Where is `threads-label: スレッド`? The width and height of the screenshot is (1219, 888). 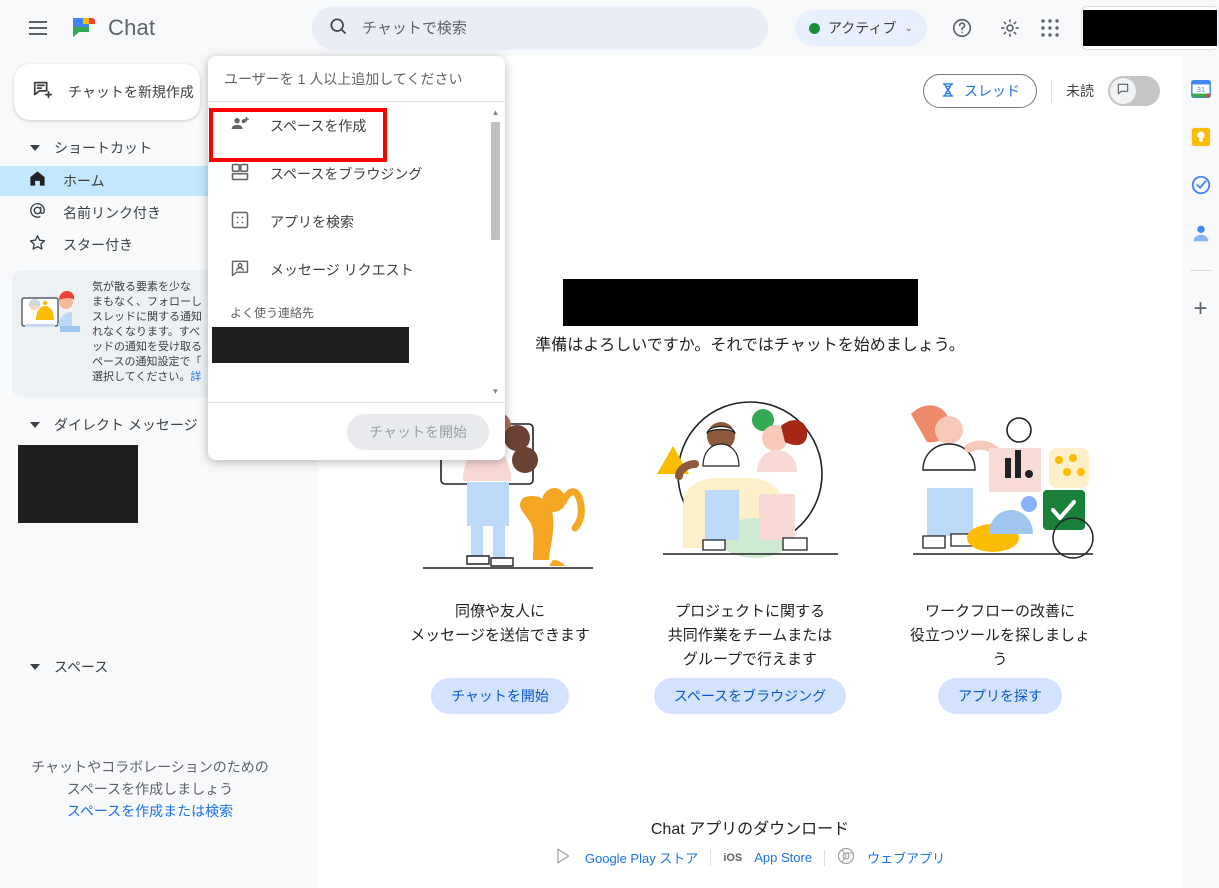
threads-label: スレッド is located at coordinates (992, 91).